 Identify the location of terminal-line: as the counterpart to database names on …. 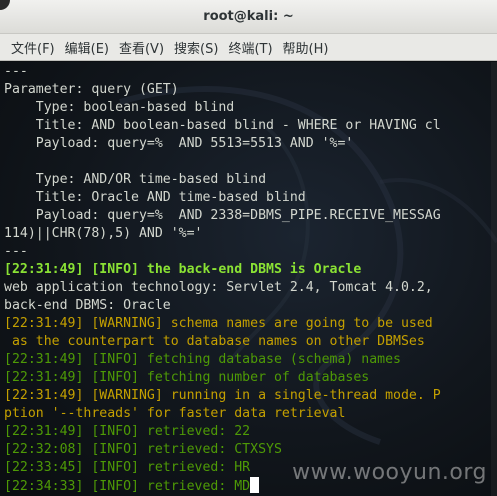
(222, 342).